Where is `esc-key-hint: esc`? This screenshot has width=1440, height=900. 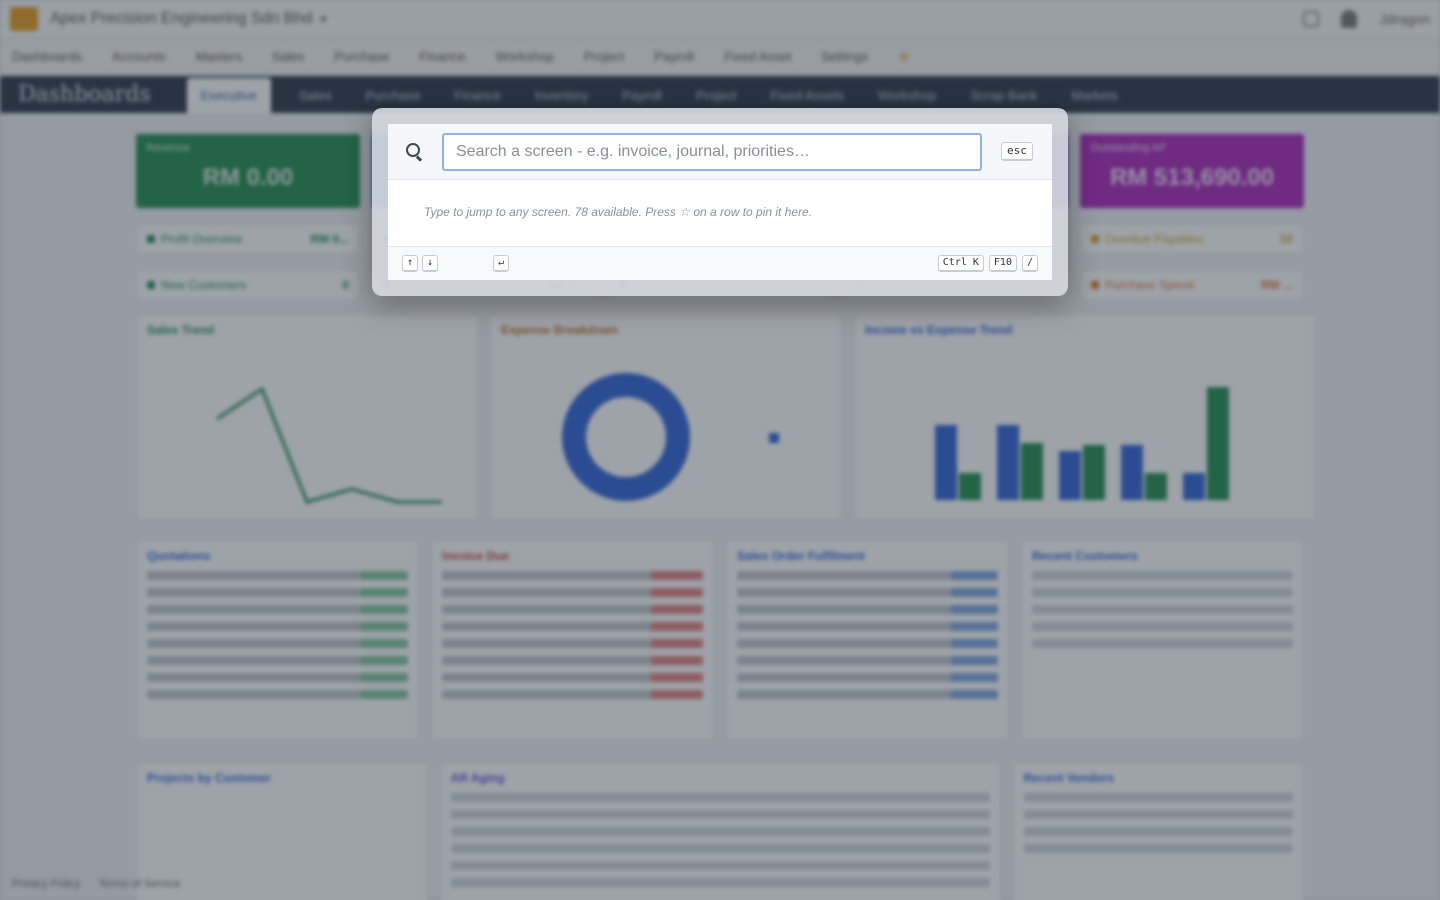
esc-key-hint: esc is located at coordinates (1017, 151).